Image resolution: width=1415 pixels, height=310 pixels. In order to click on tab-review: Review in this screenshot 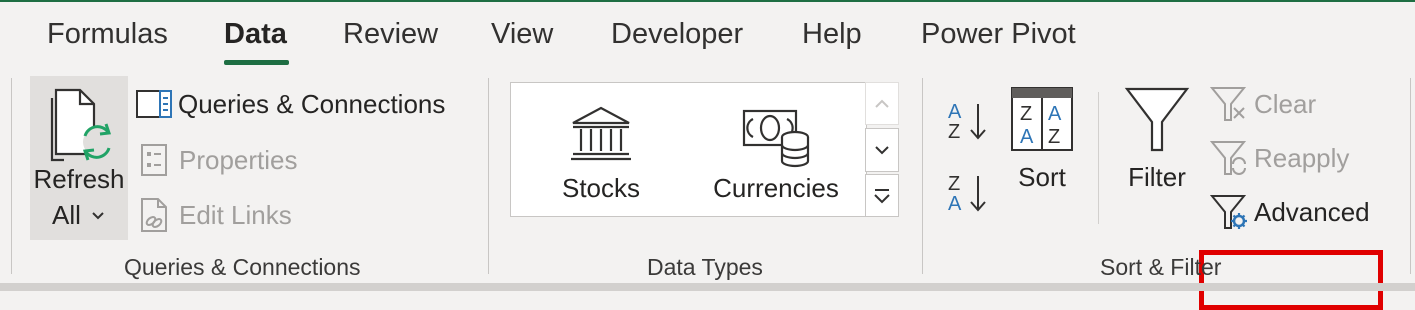, I will do `click(390, 34)`.